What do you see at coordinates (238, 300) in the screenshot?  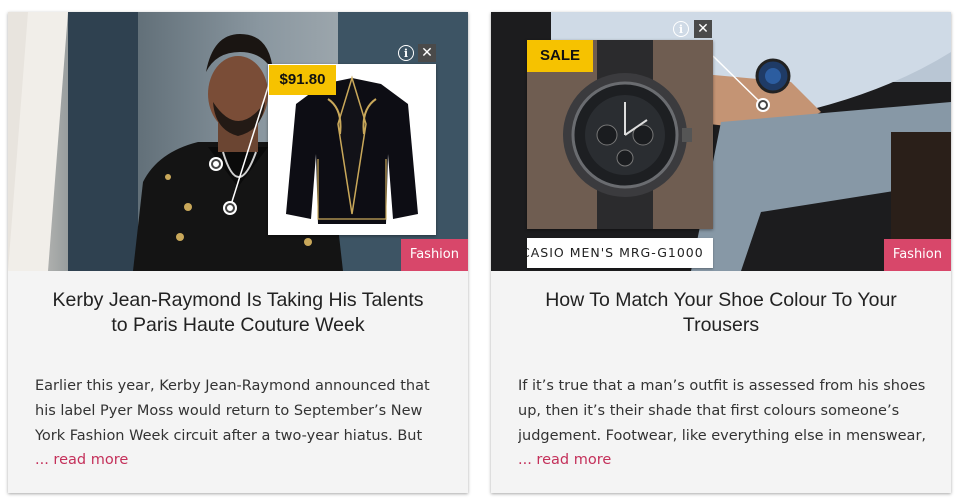 I see `article-title-line: Kerby Jean-Raymond Is Taking His Talents` at bounding box center [238, 300].